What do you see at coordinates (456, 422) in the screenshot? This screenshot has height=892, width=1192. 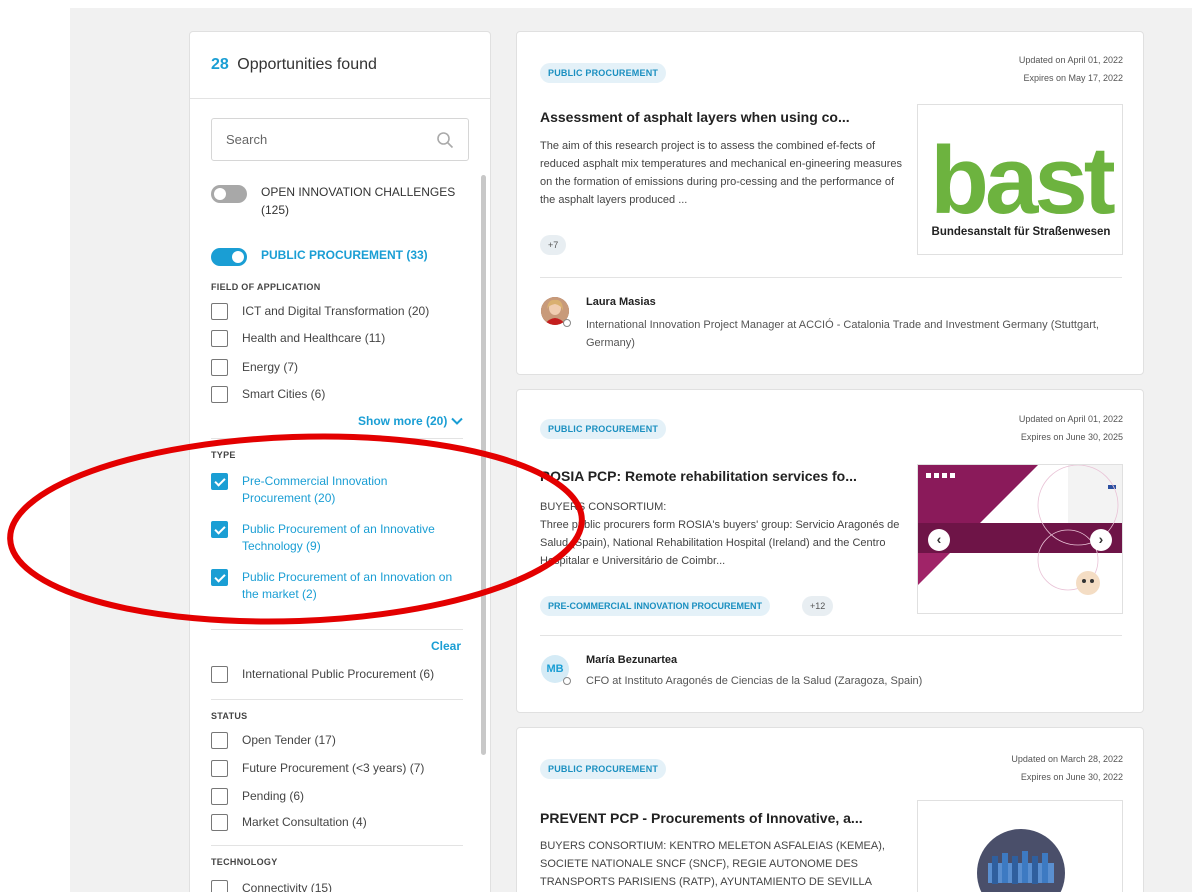 I see `chevron-down-icon` at bounding box center [456, 422].